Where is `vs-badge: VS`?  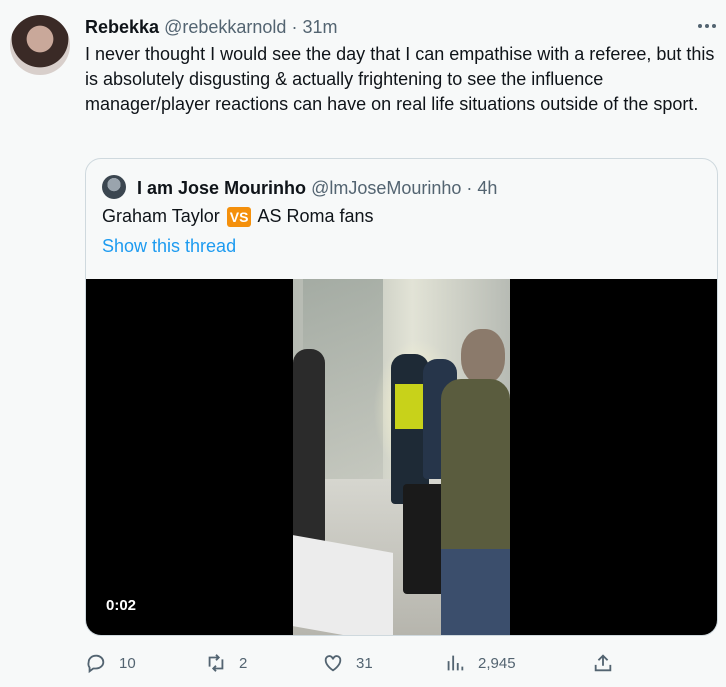
vs-badge: VS is located at coordinates (239, 217).